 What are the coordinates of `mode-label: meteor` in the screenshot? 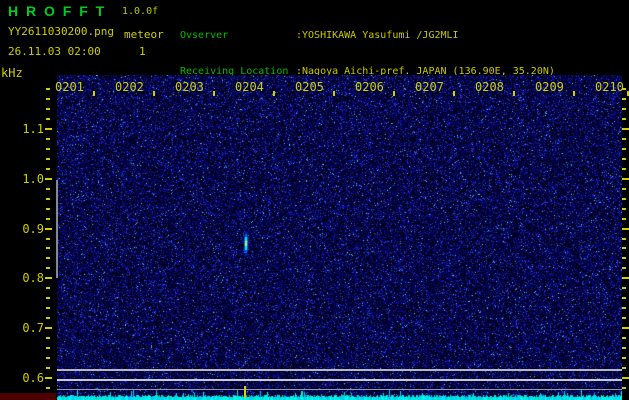 It's located at (144, 34).